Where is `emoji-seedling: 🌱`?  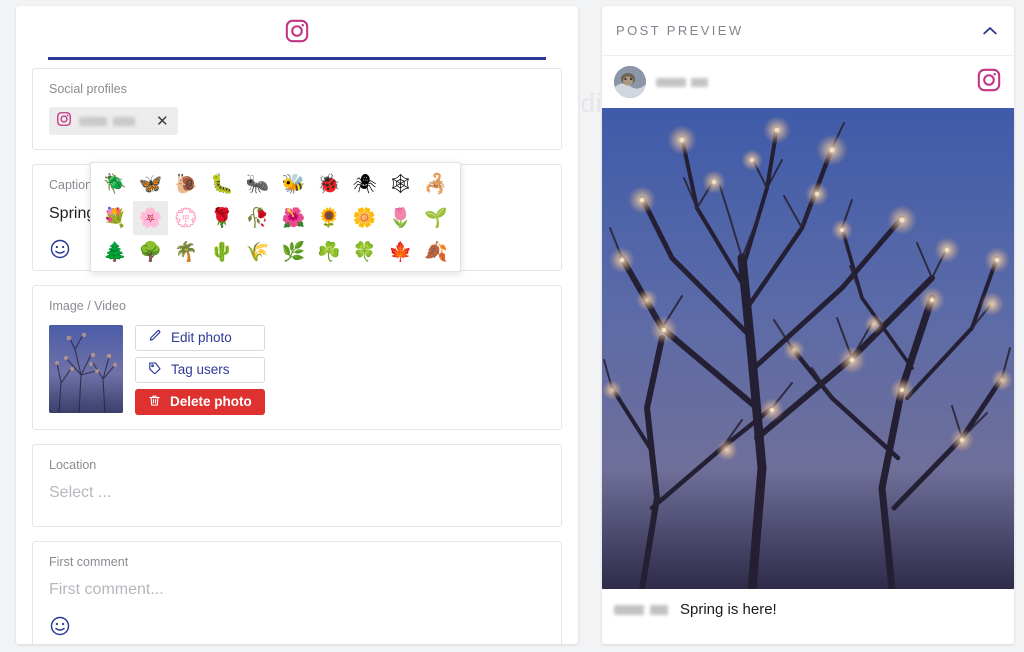 emoji-seedling: 🌱 is located at coordinates (436, 218).